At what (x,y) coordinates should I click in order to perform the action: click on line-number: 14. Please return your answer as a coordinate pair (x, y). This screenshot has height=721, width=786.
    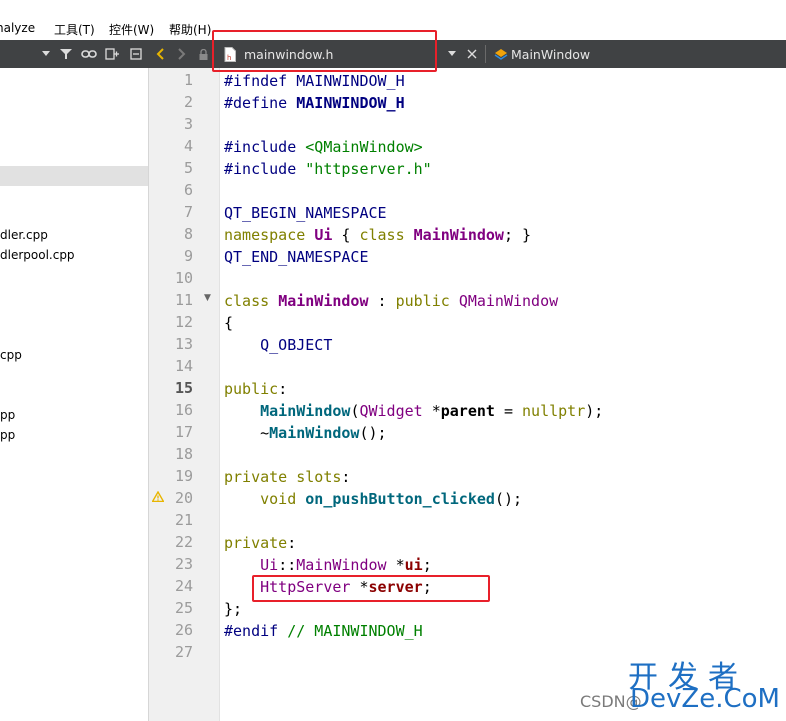
    Looking at the image, I should click on (183, 366).